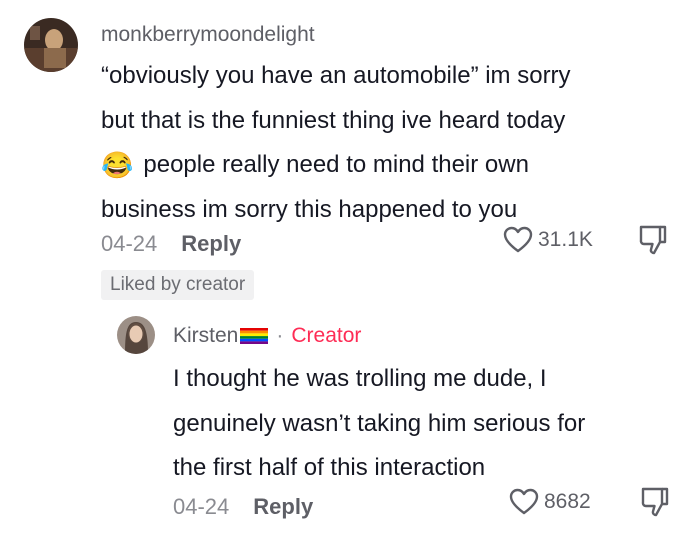 This screenshot has width=700, height=537. Describe the element at coordinates (379, 423) in the screenshot. I see `reply-line: genuinely wasn’t taking him serious for` at that location.